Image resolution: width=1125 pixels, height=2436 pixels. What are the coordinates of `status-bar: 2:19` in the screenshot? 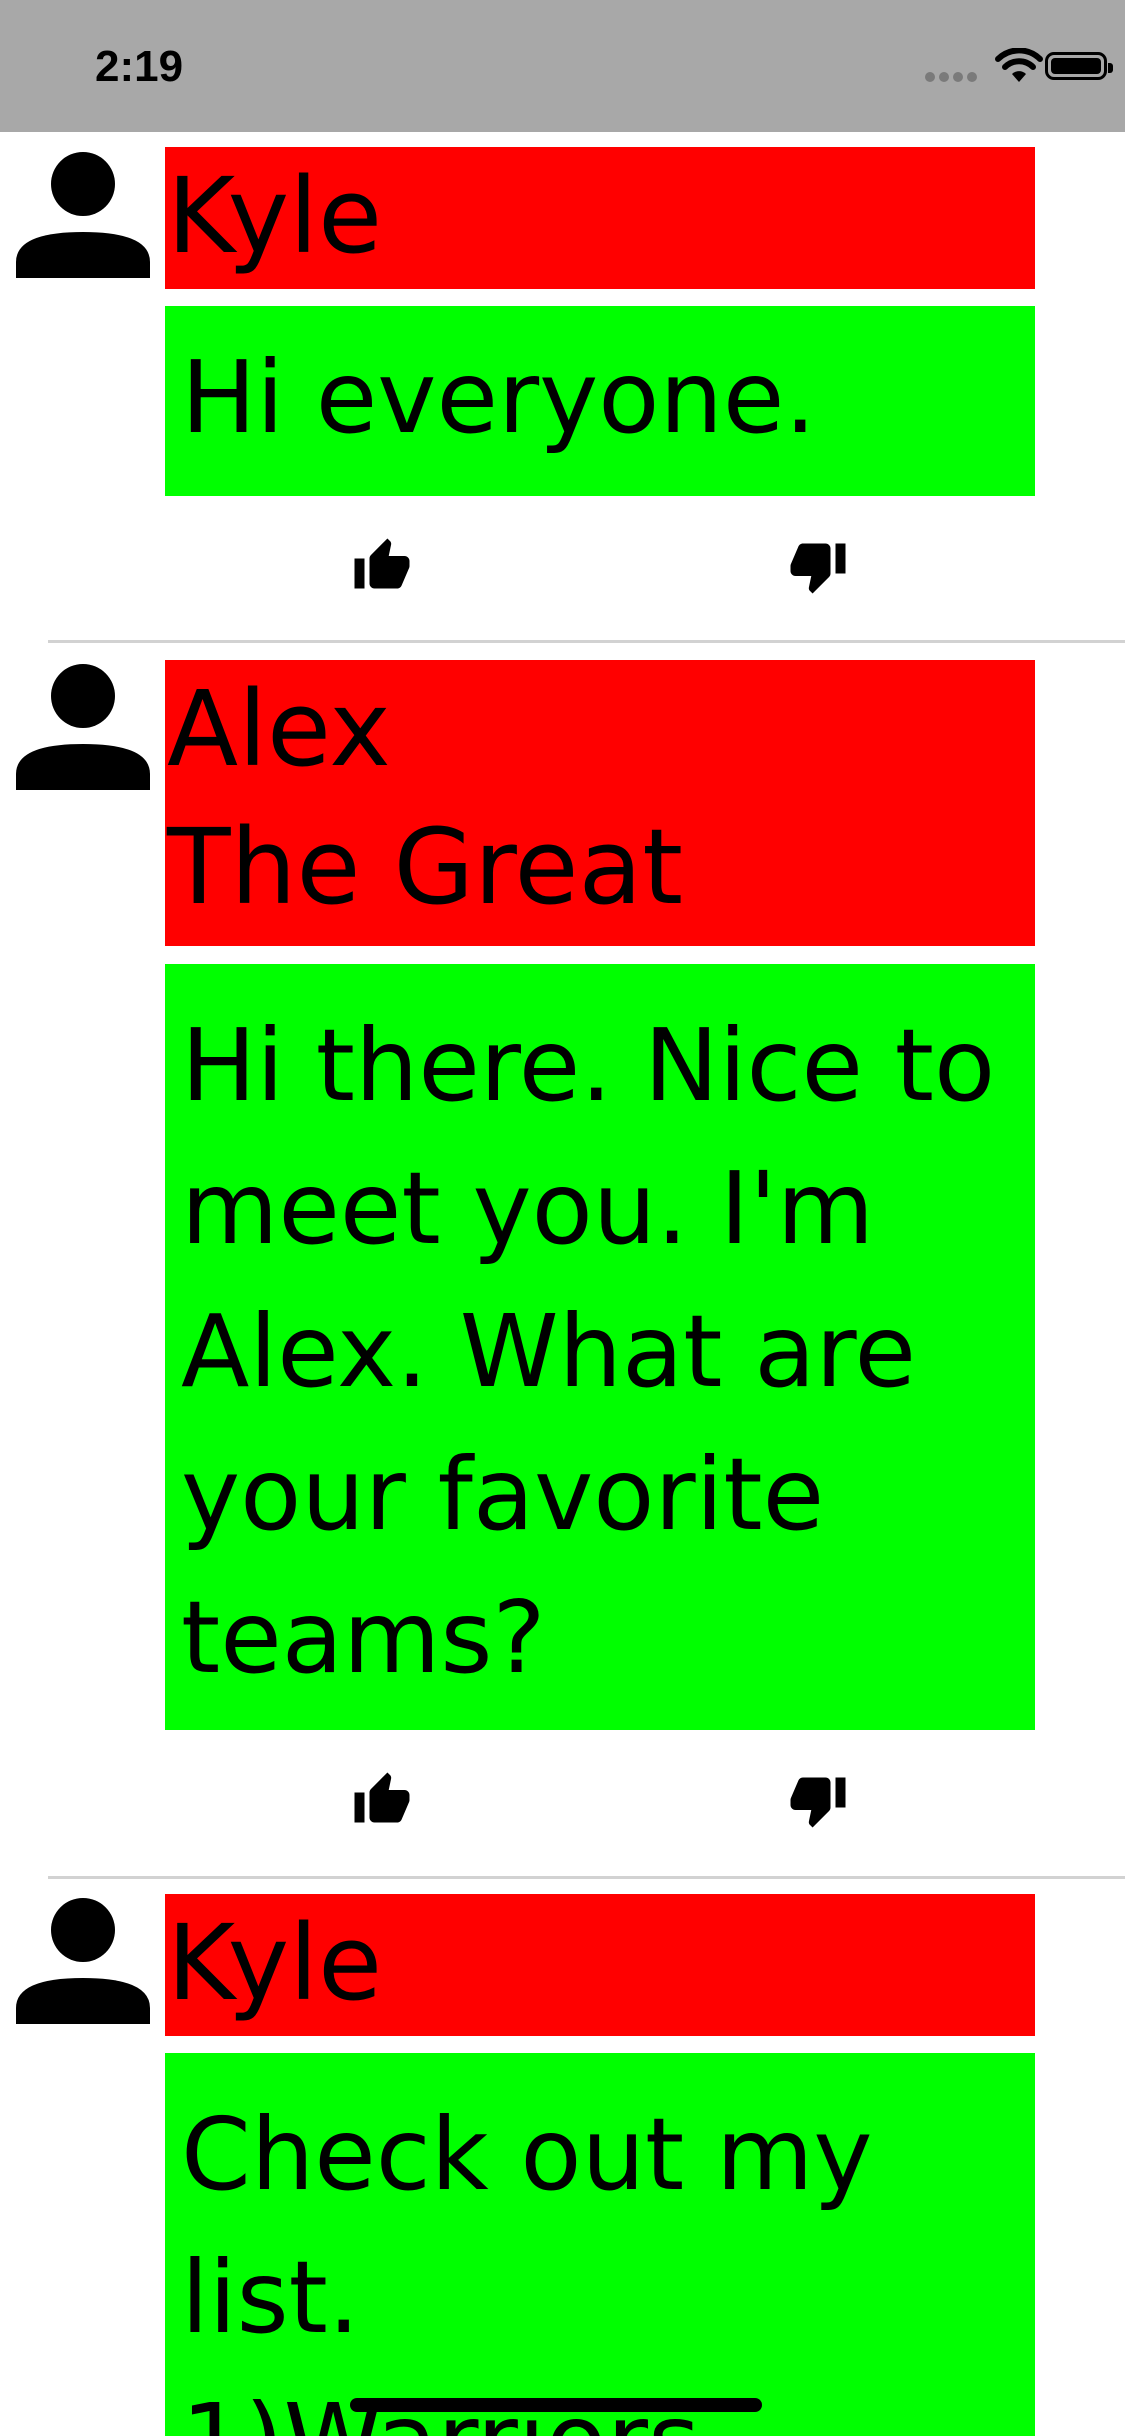 It's located at (562, 66).